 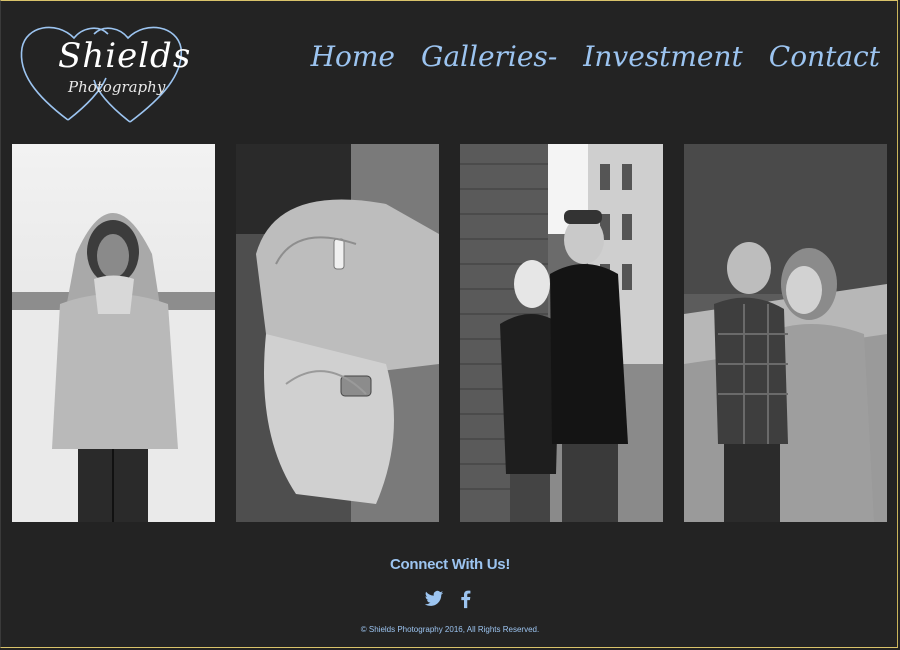 I want to click on nav-galleries: Galleries-, so click(x=489, y=56).